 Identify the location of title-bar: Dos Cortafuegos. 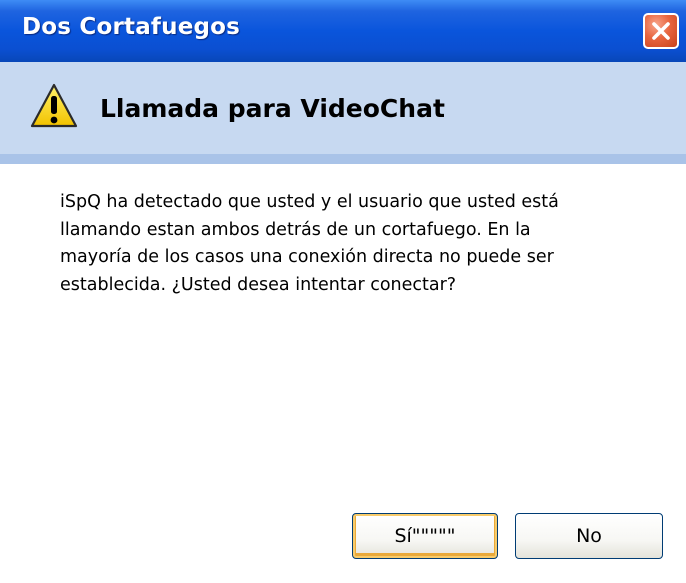
(343, 31).